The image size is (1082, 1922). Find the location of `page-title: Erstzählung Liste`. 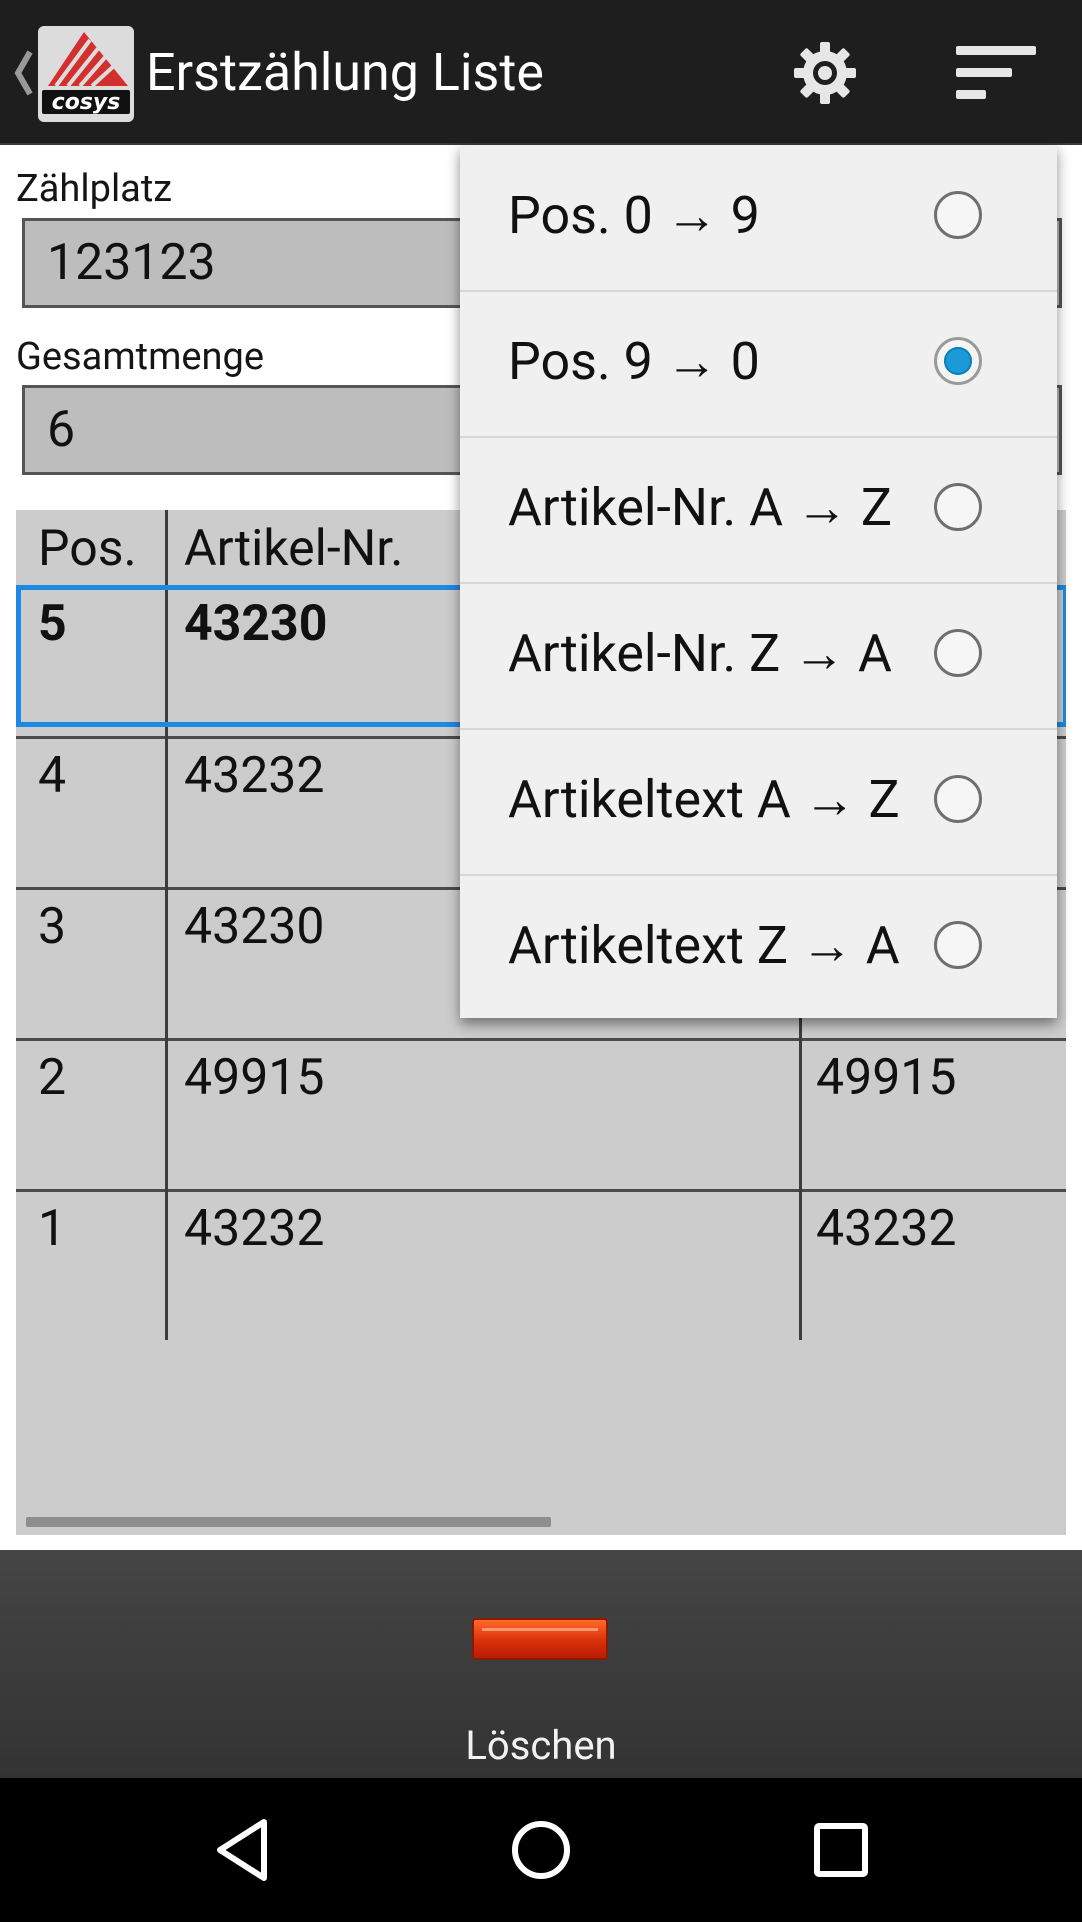

page-title: Erstzählung Liste is located at coordinates (345, 72).